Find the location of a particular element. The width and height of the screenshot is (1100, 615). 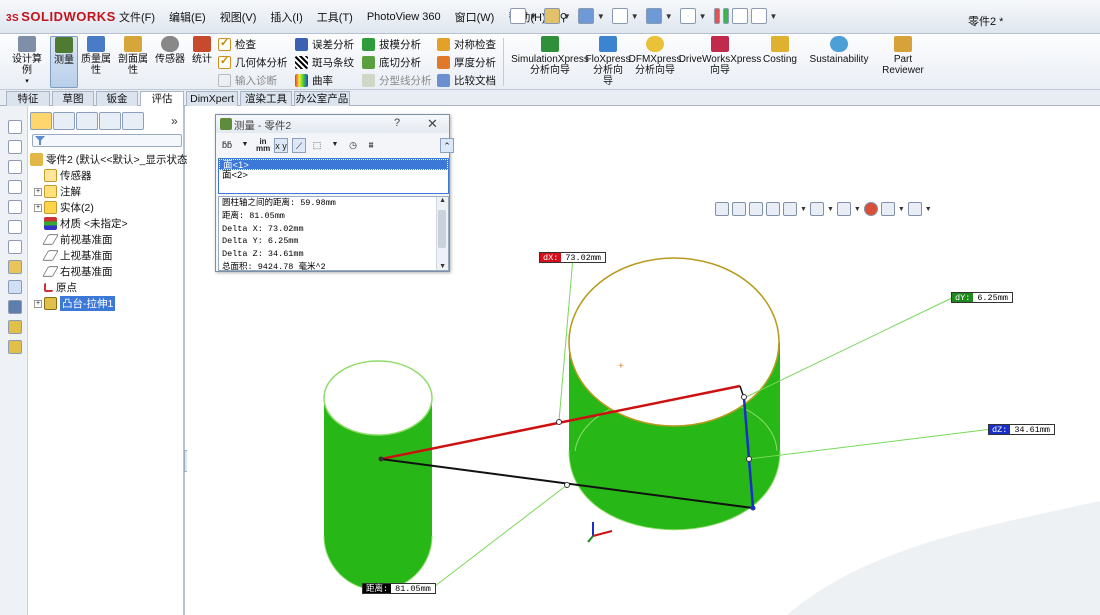

left-view-icon is located at coordinates (15, 167).